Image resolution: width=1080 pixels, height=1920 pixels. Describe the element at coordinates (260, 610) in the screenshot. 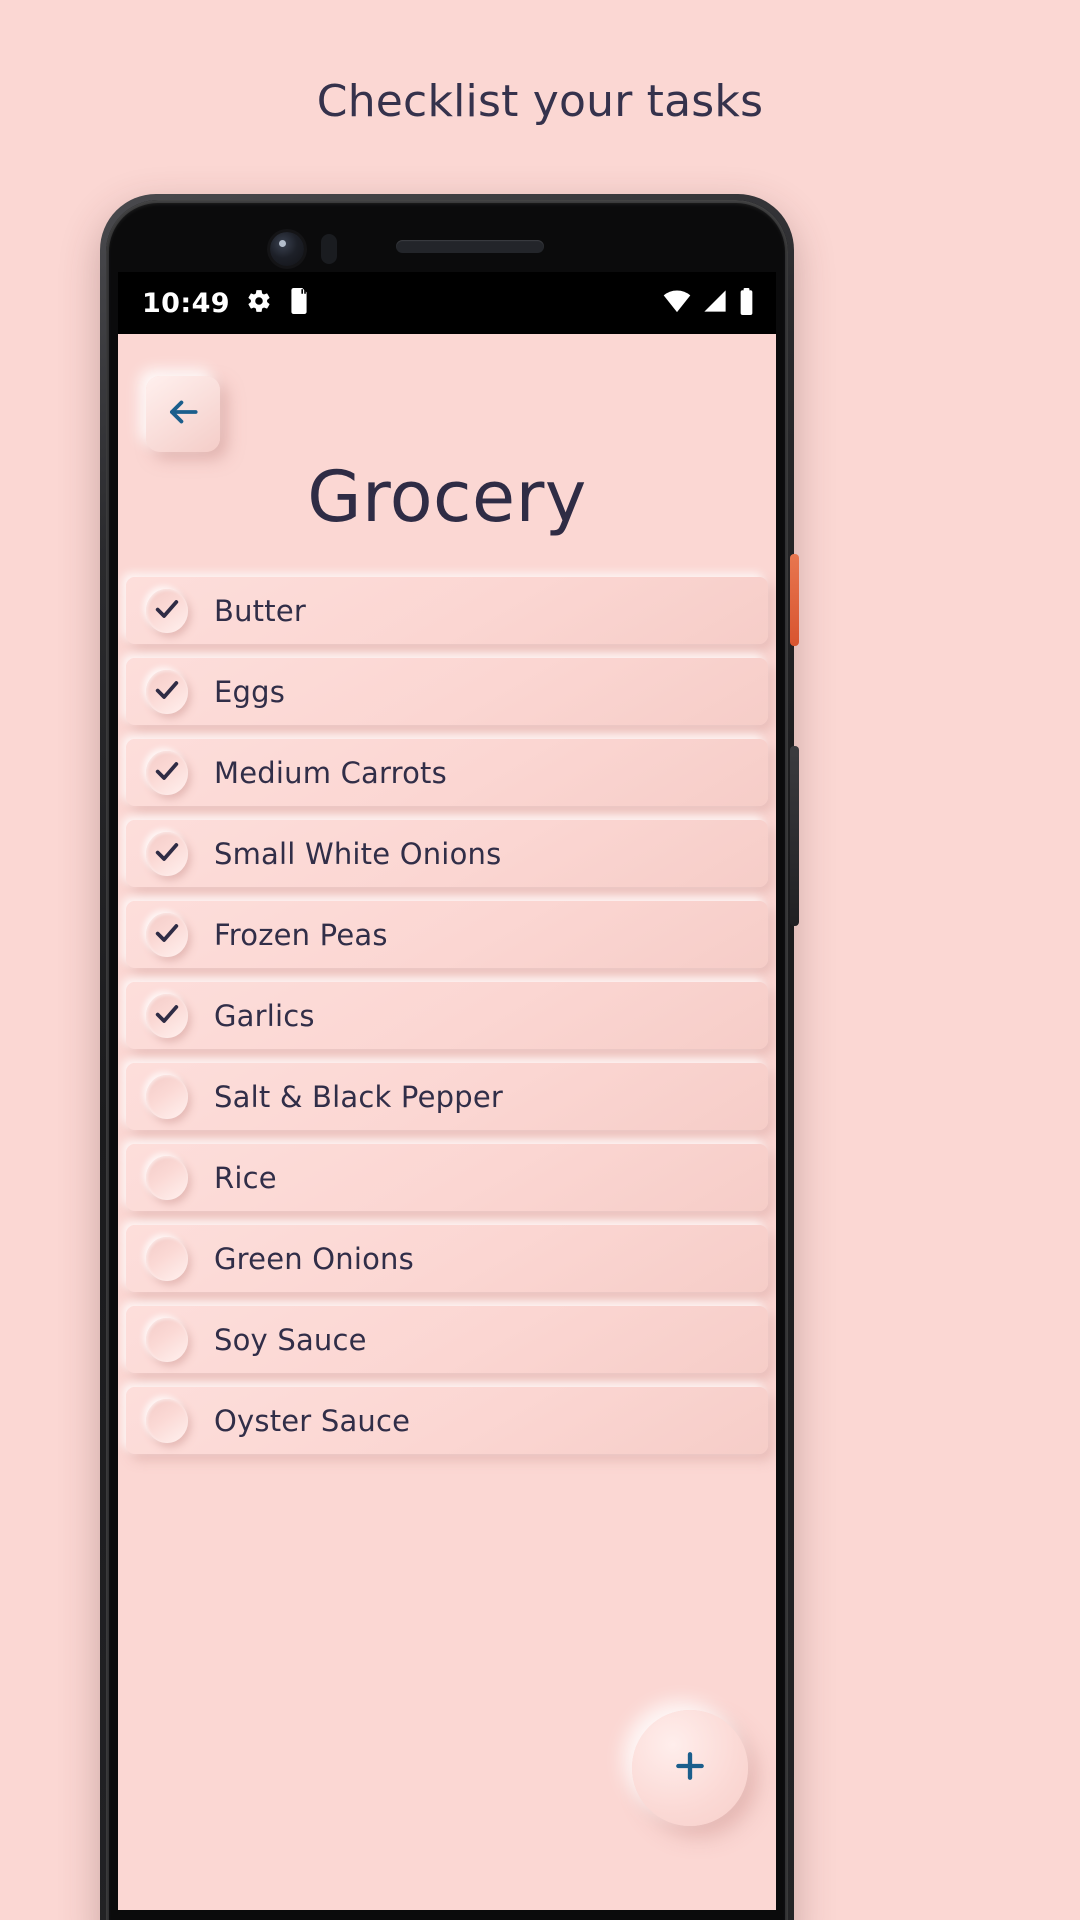

I see `task-label: Butter` at that location.